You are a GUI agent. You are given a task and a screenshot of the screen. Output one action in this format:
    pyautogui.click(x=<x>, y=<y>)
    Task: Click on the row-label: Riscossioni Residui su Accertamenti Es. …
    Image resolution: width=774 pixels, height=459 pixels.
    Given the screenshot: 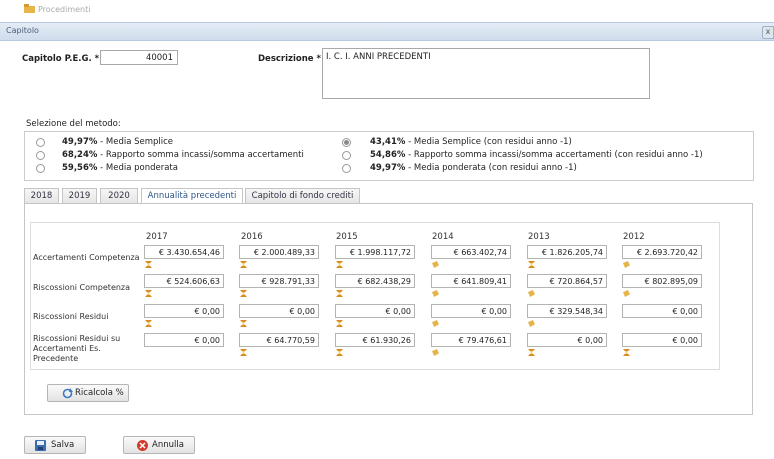 What is the action you would take?
    pyautogui.click(x=77, y=348)
    